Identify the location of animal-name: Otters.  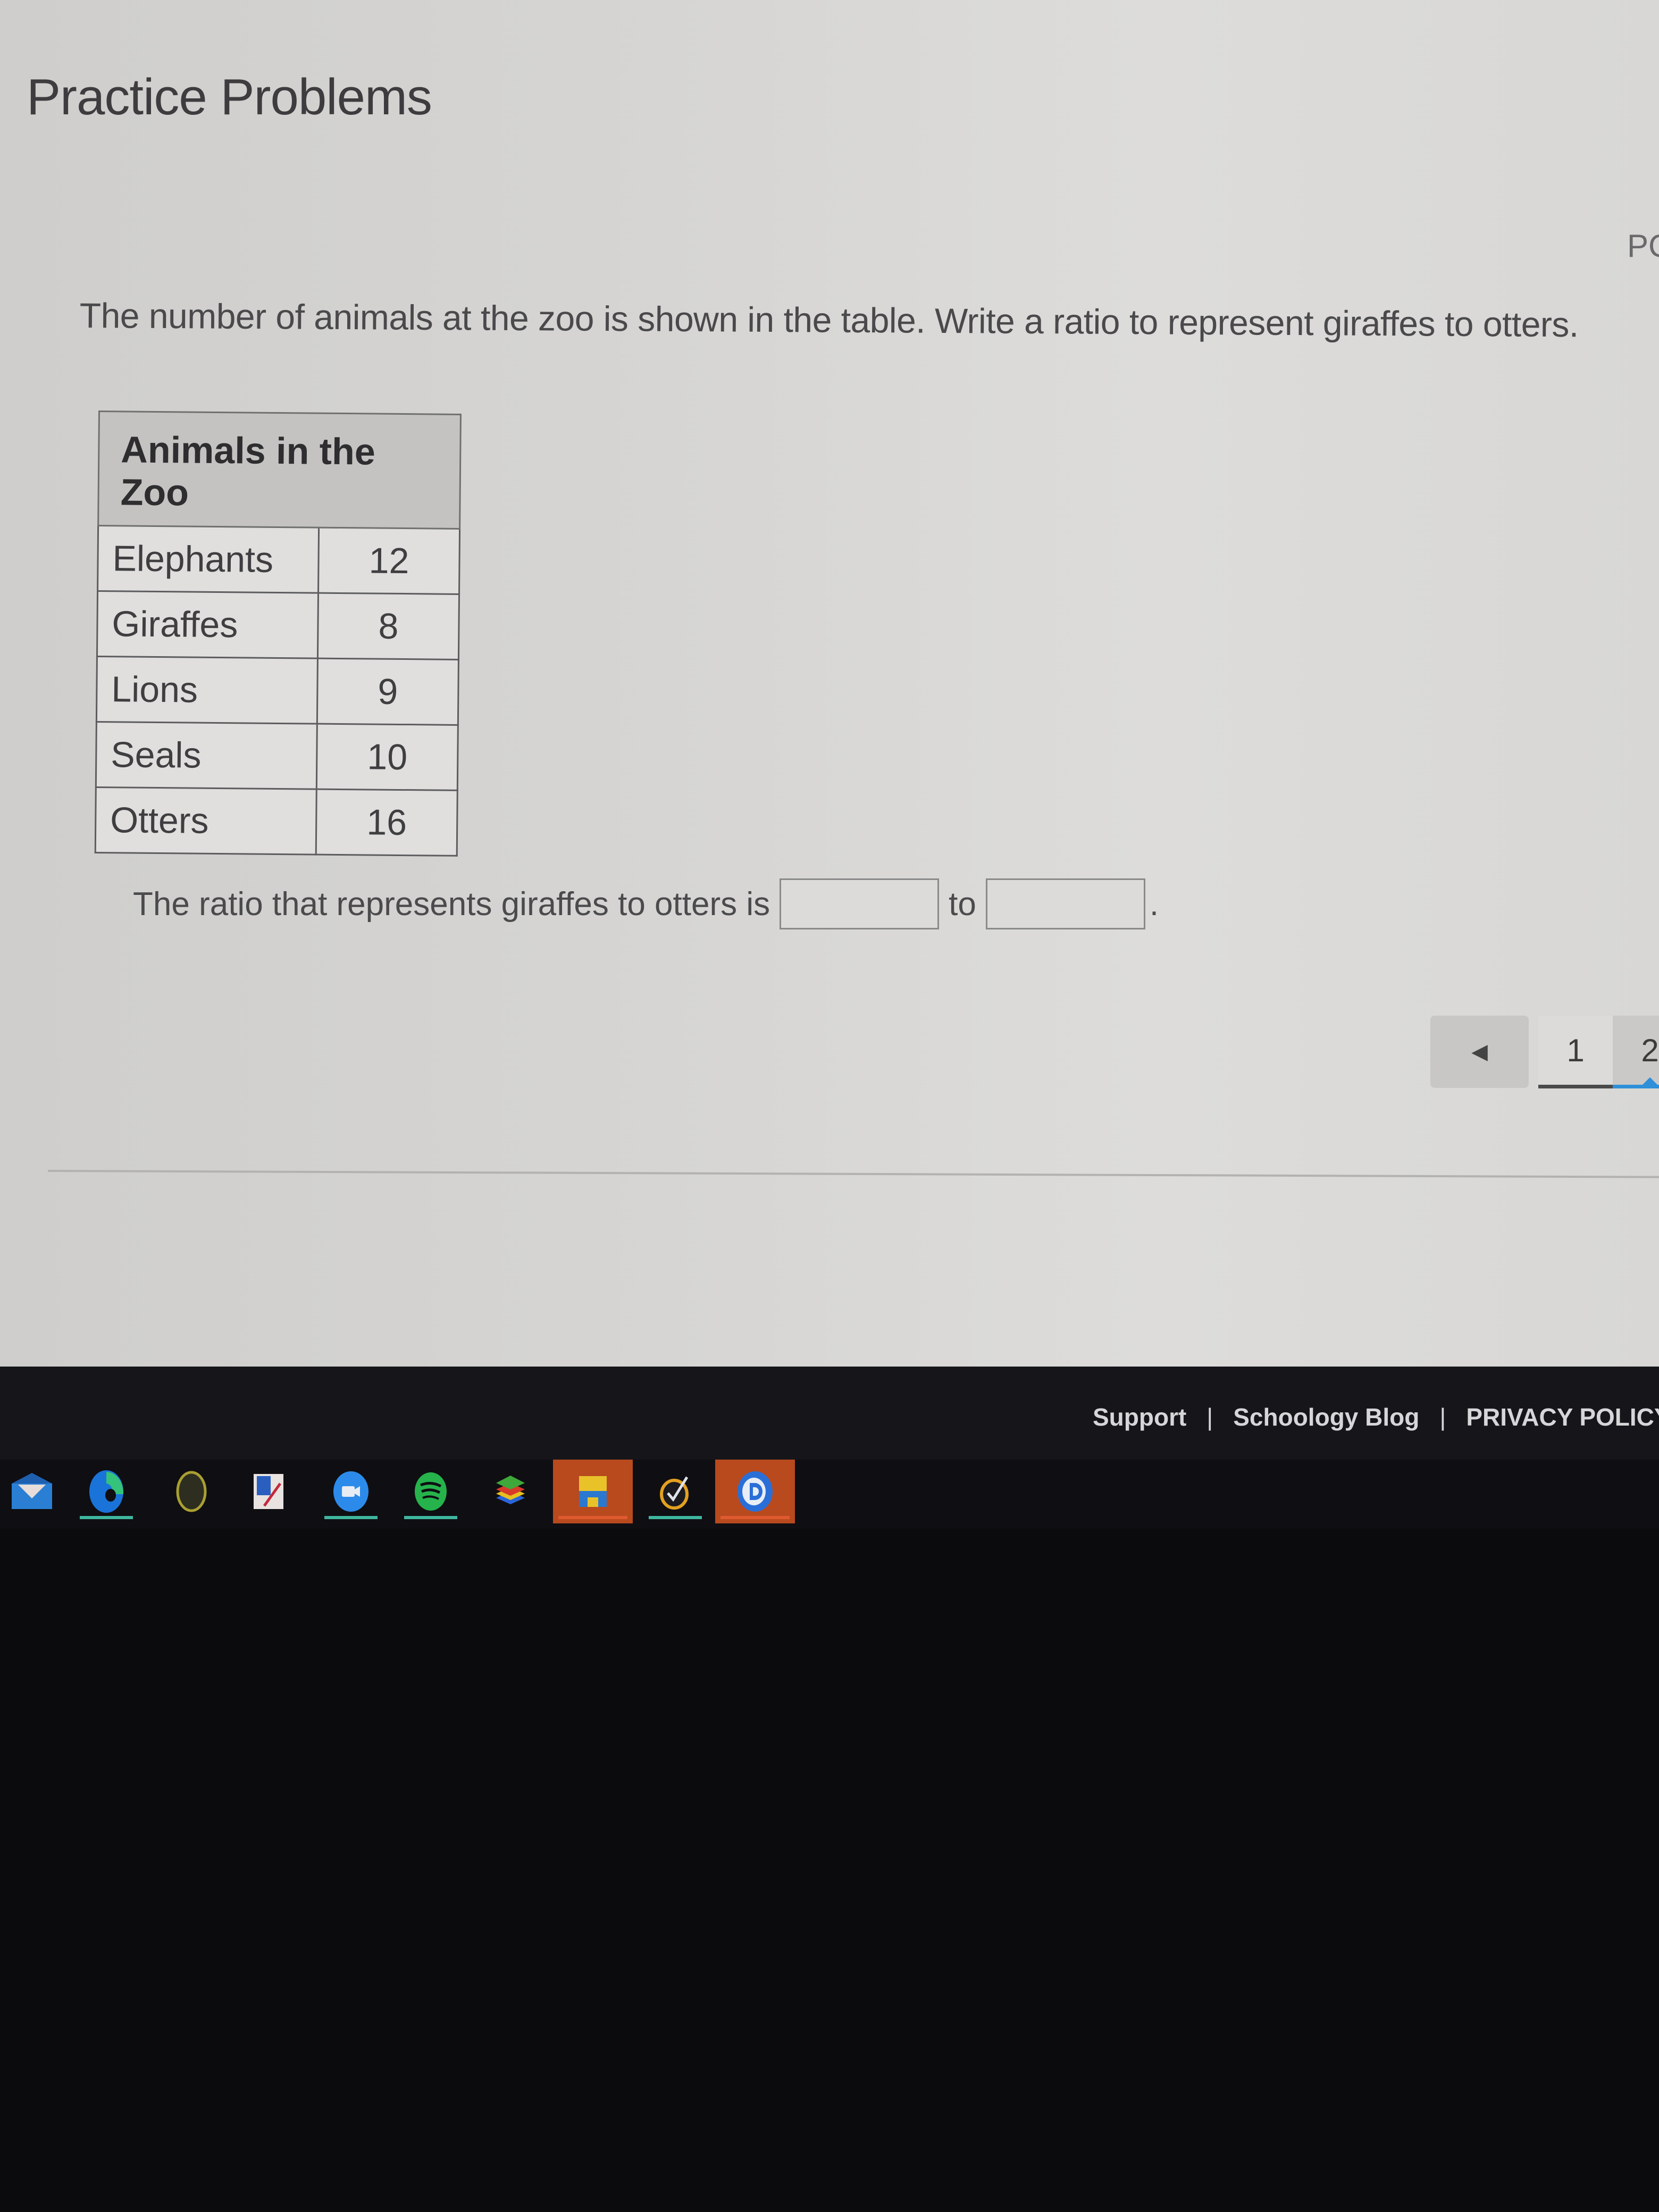
(206, 821).